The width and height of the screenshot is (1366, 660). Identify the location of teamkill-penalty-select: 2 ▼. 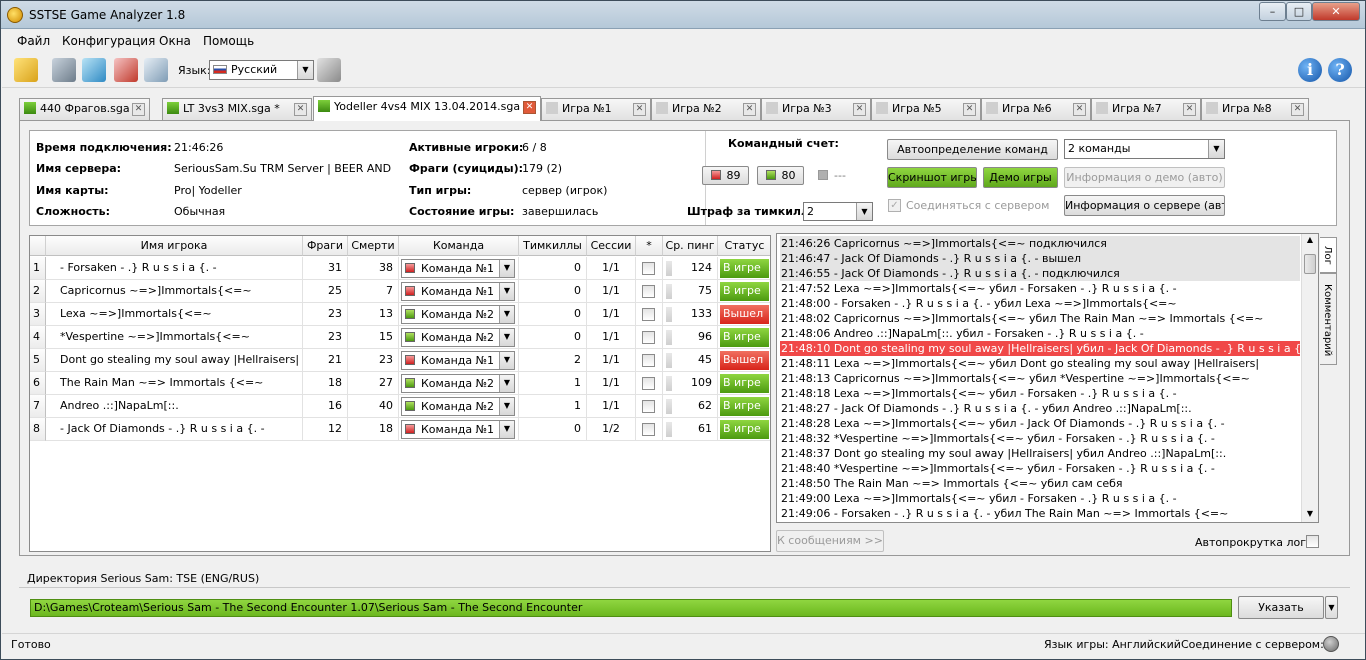
(838, 211).